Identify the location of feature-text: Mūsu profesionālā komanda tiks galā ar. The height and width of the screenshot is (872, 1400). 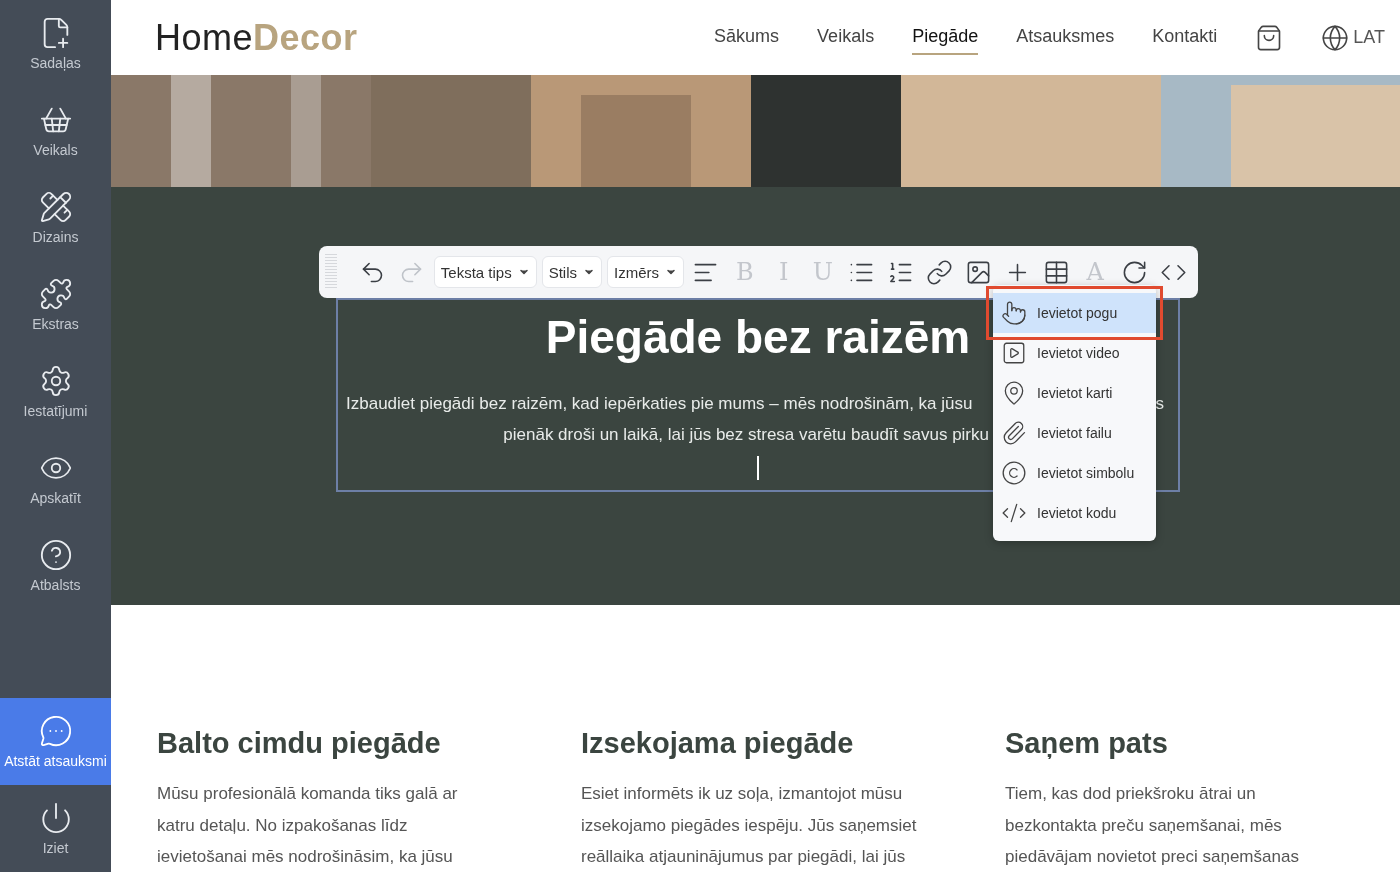
(308, 794).